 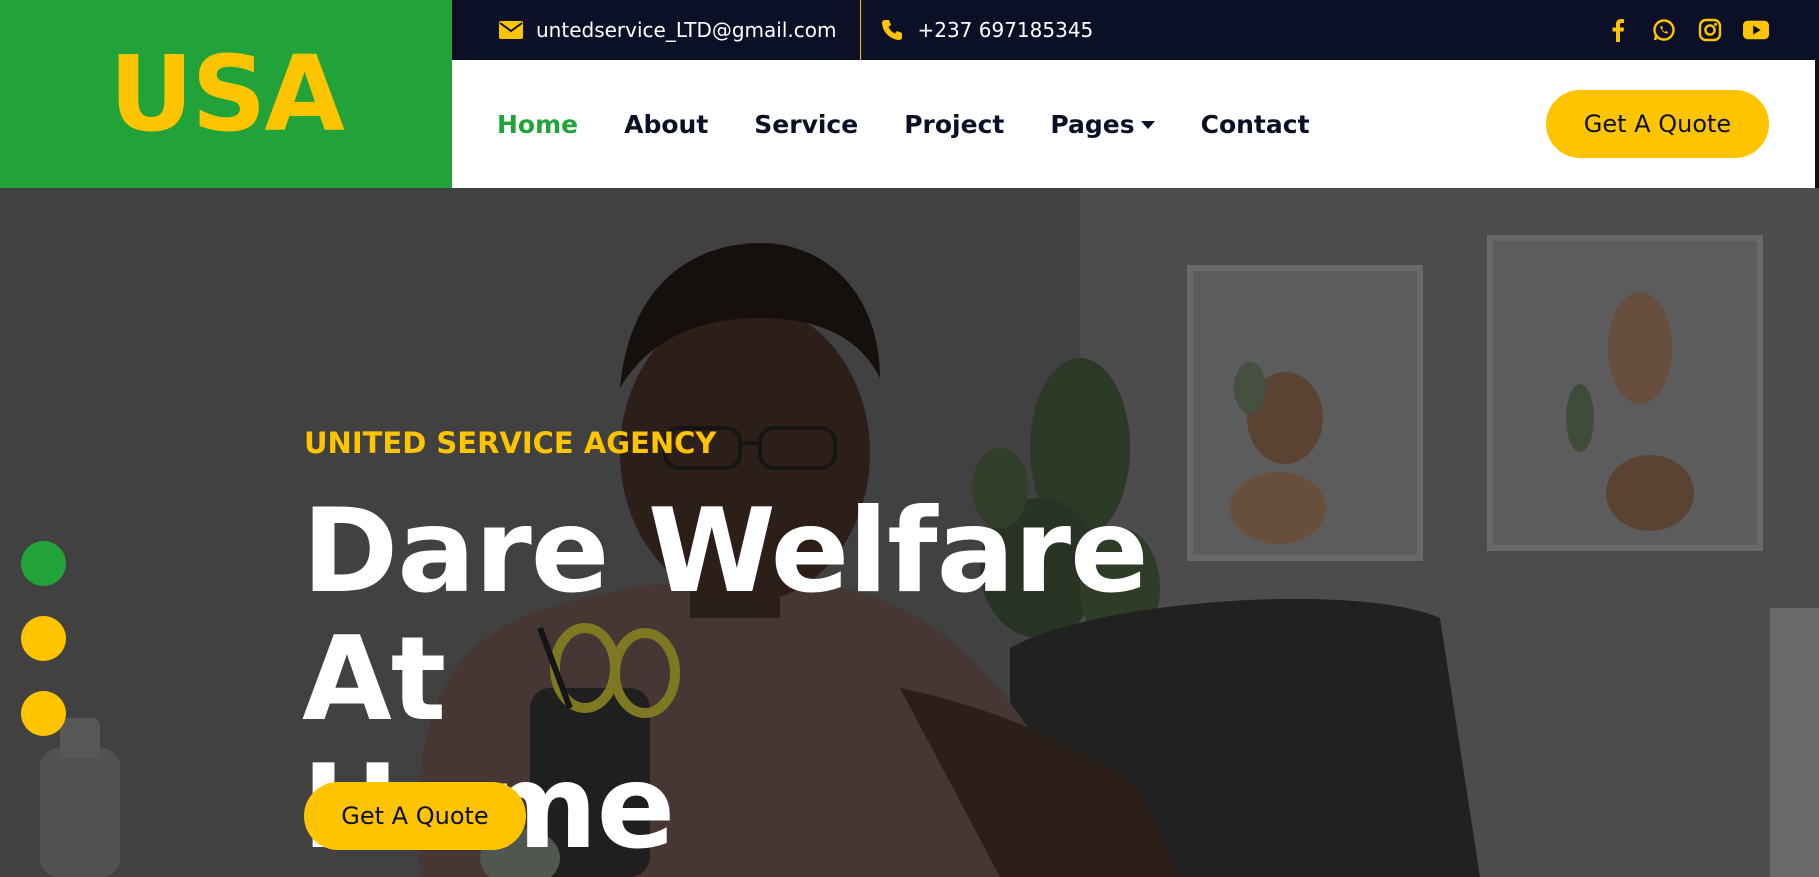 I want to click on contact-phone: +237 697185345, so click(x=977, y=30).